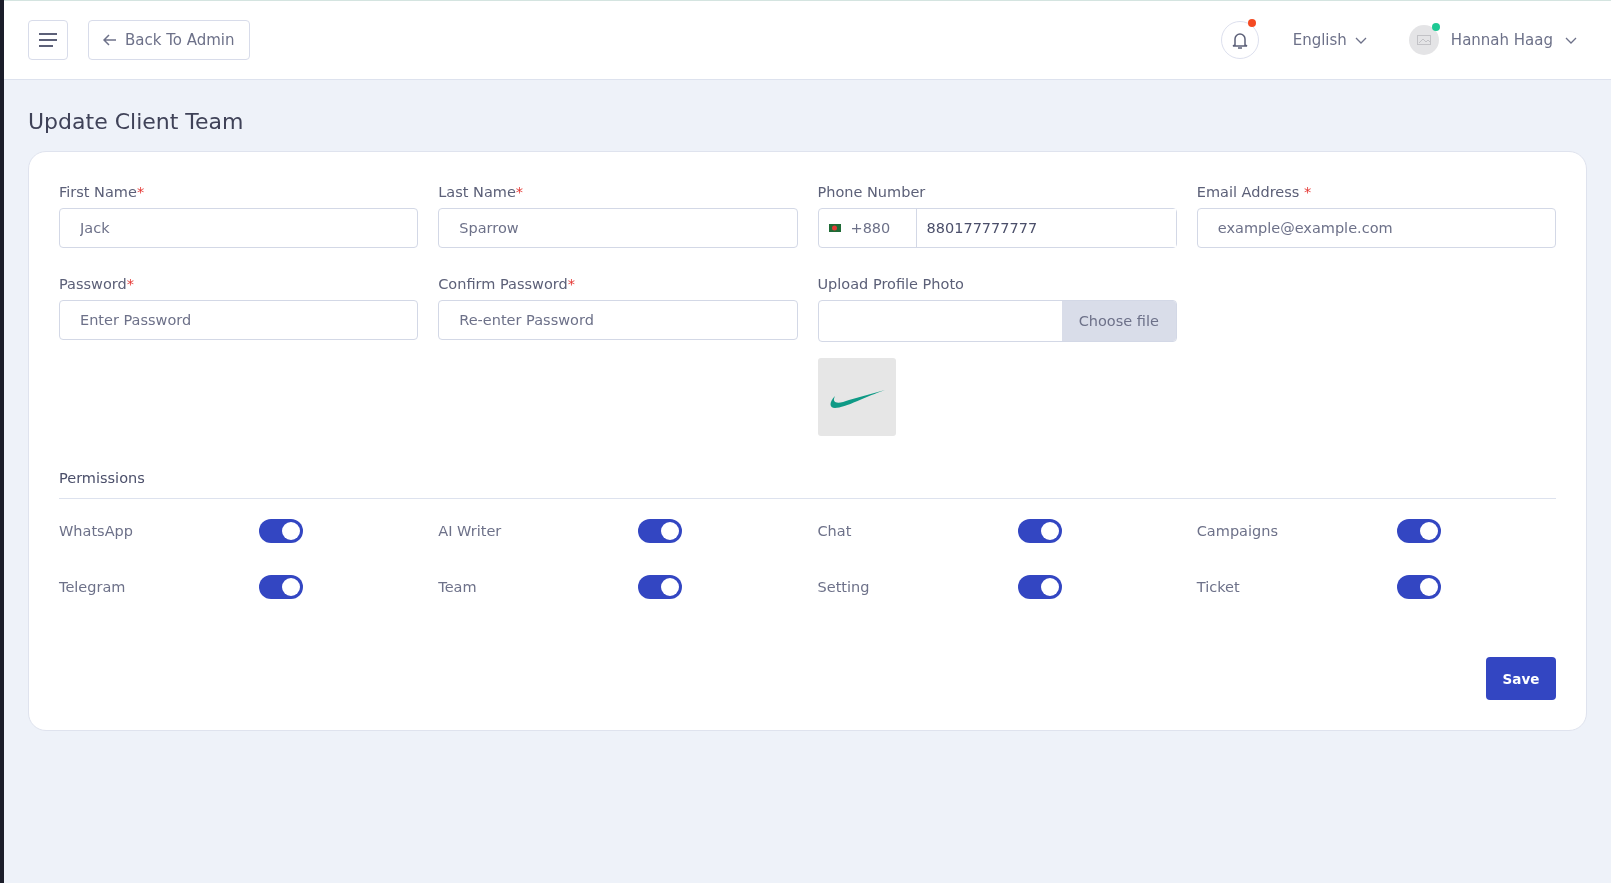 This screenshot has width=1611, height=883. Describe the element at coordinates (807, 484) in the screenshot. I see `section-title: Permissions` at that location.